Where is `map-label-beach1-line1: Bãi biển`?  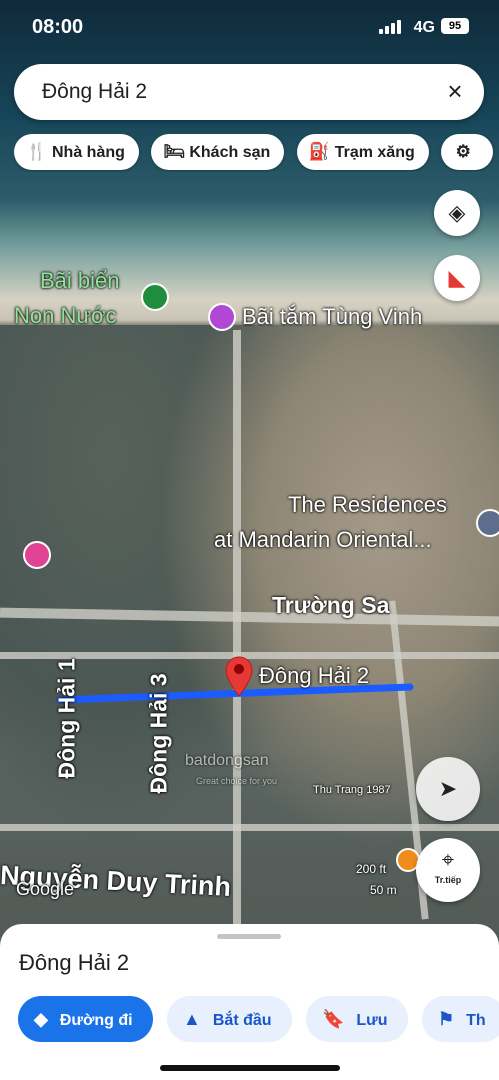
map-label-beach1-line1: Bãi biển is located at coordinates (80, 280).